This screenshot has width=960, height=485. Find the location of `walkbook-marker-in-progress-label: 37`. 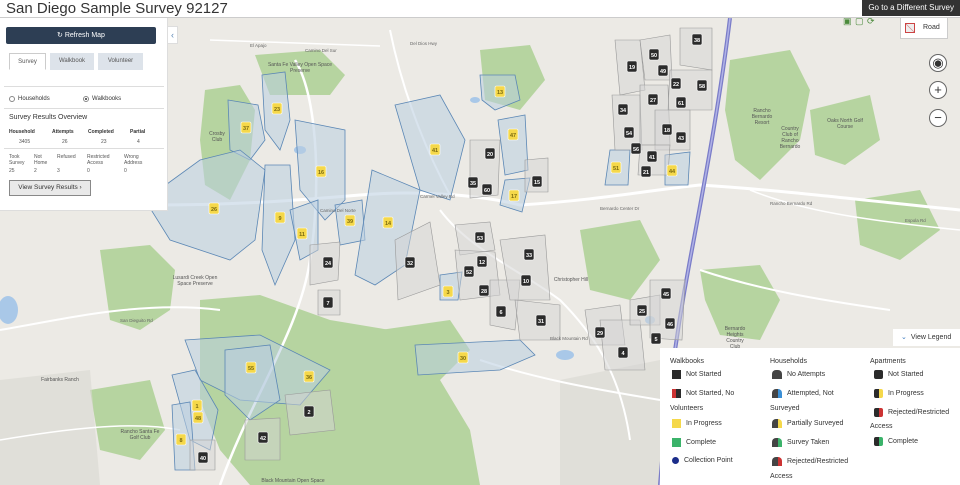

walkbook-marker-in-progress-label: 37 is located at coordinates (246, 129).